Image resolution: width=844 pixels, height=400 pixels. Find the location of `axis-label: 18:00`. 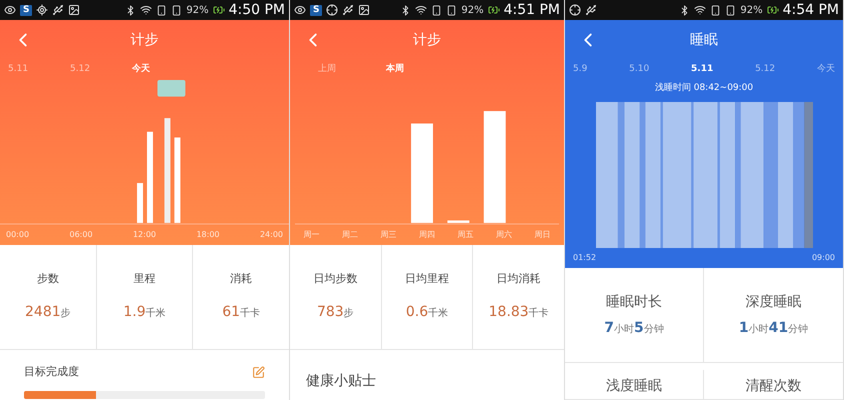

axis-label: 18:00 is located at coordinates (208, 235).